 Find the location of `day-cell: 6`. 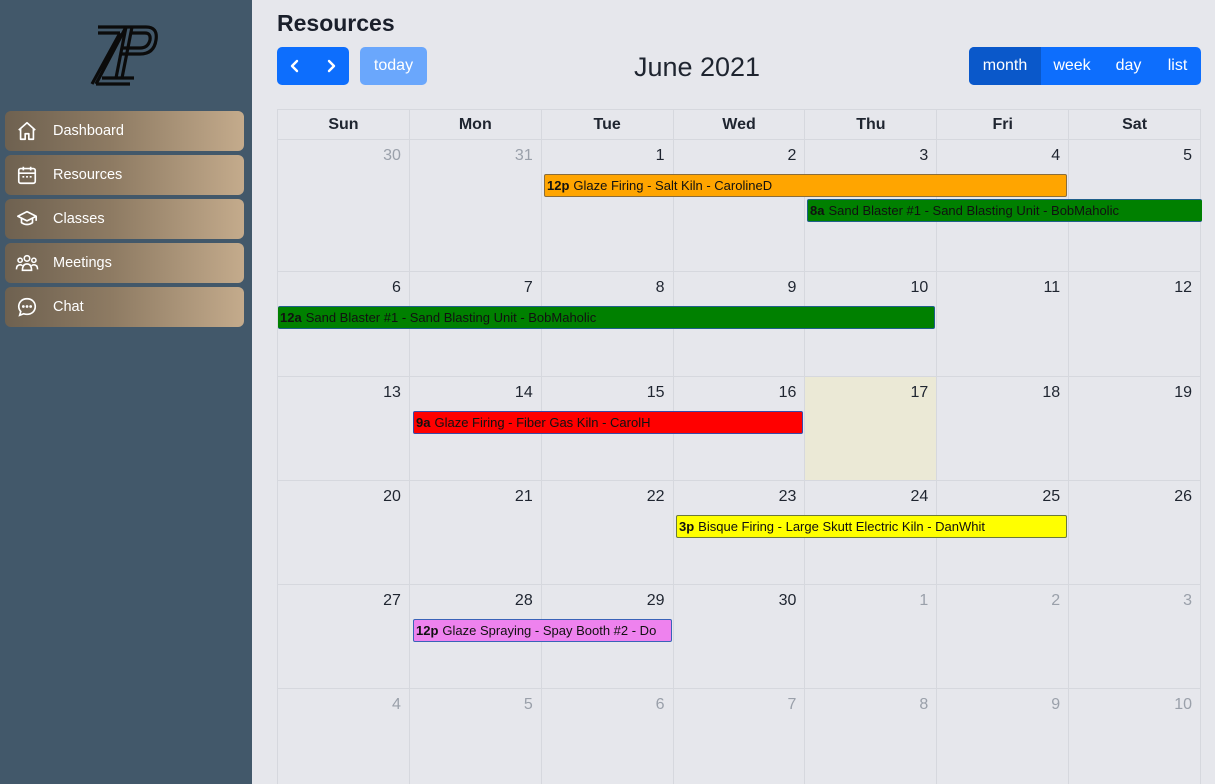

day-cell: 6 is located at coordinates (608, 736).